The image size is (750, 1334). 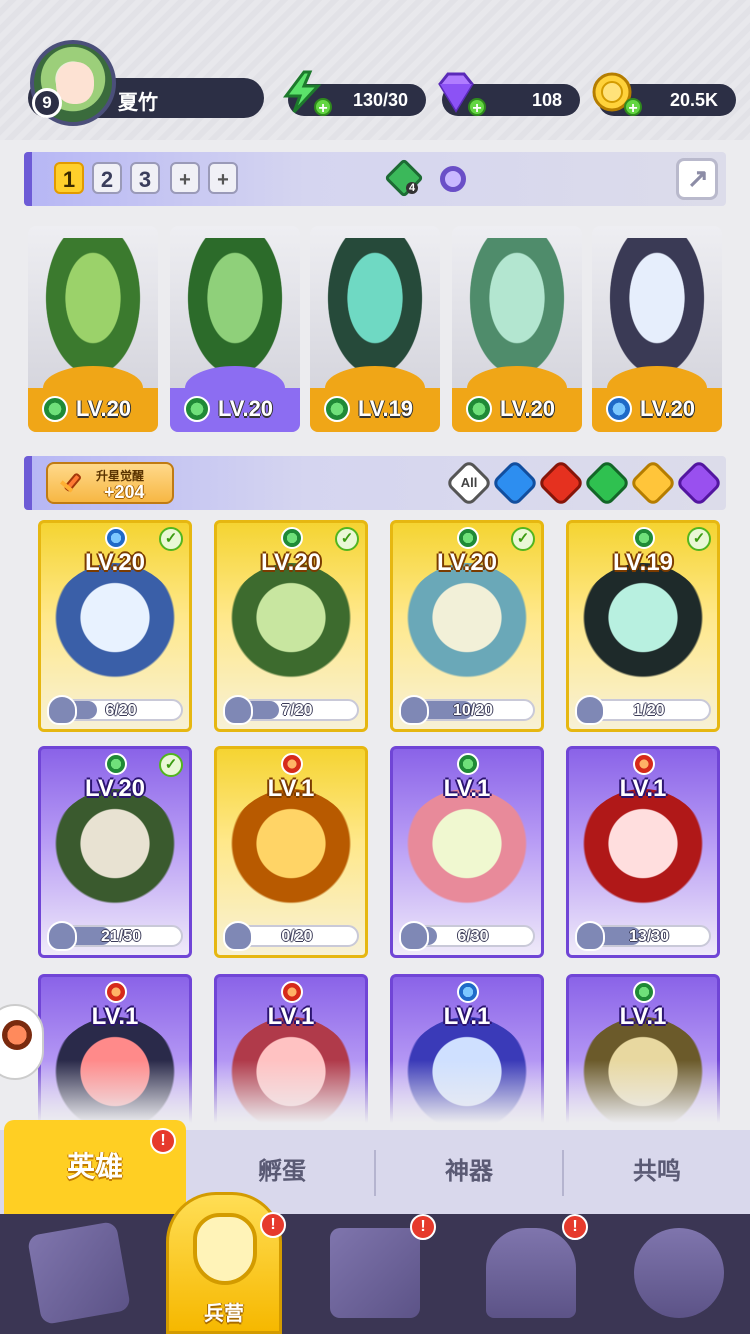 I want to click on filter-water-button, so click(x=515, y=483).